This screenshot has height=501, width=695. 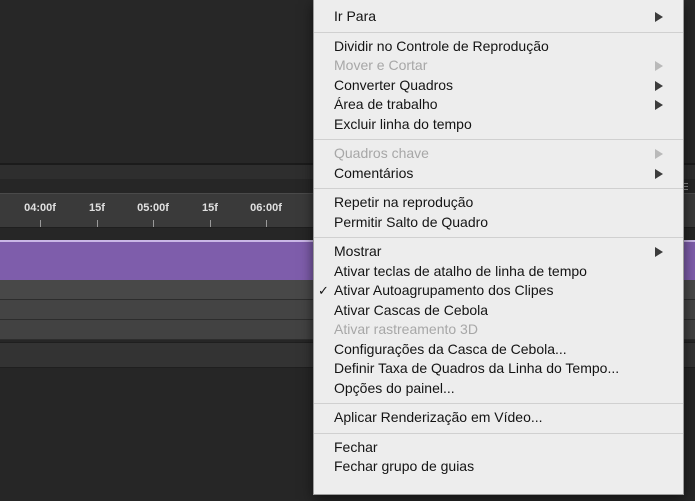 I want to click on menu-item-ativar-autoagrupamento: ✓ Ativar Autoagrupamento dos Clipes, so click(x=498, y=291).